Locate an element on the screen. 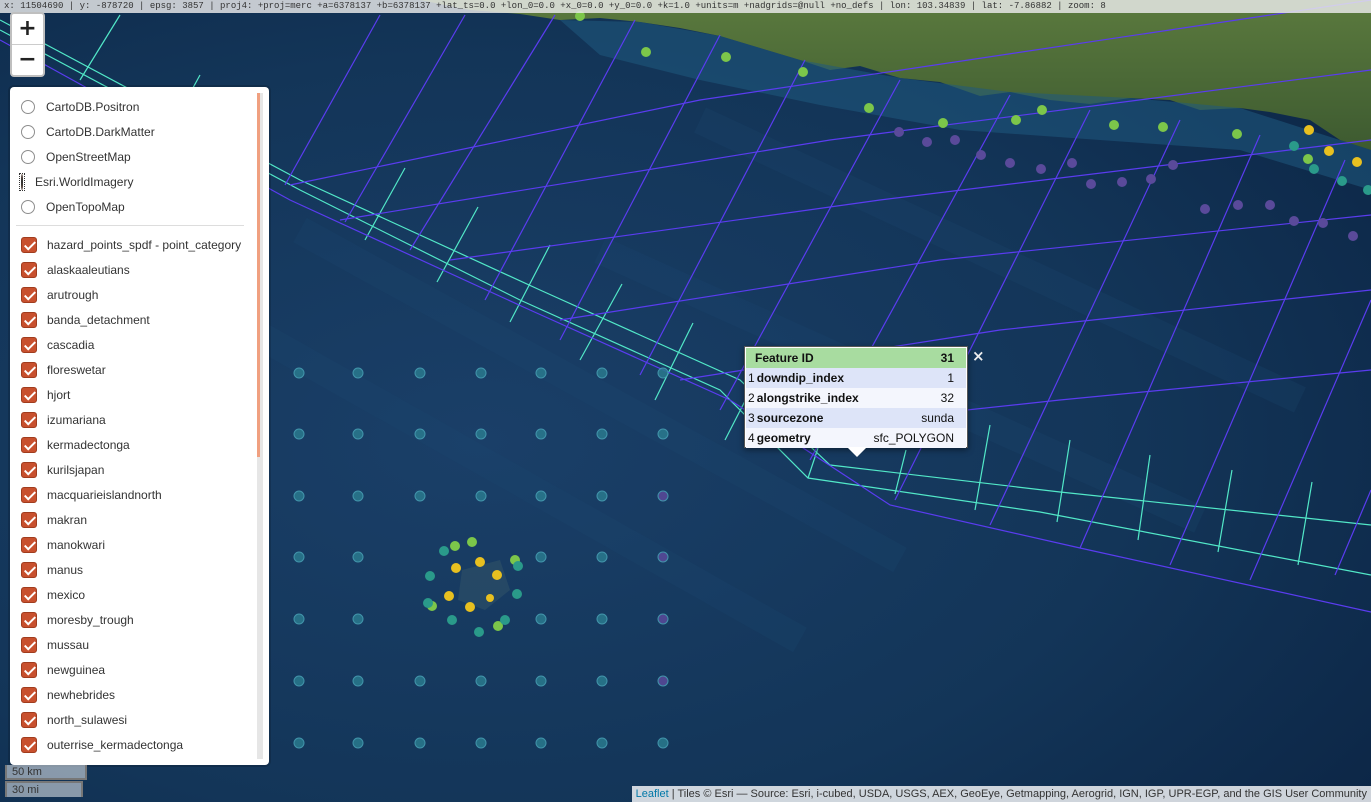 The image size is (1371, 802). overlay-layer-item: makran is located at coordinates (133, 519).